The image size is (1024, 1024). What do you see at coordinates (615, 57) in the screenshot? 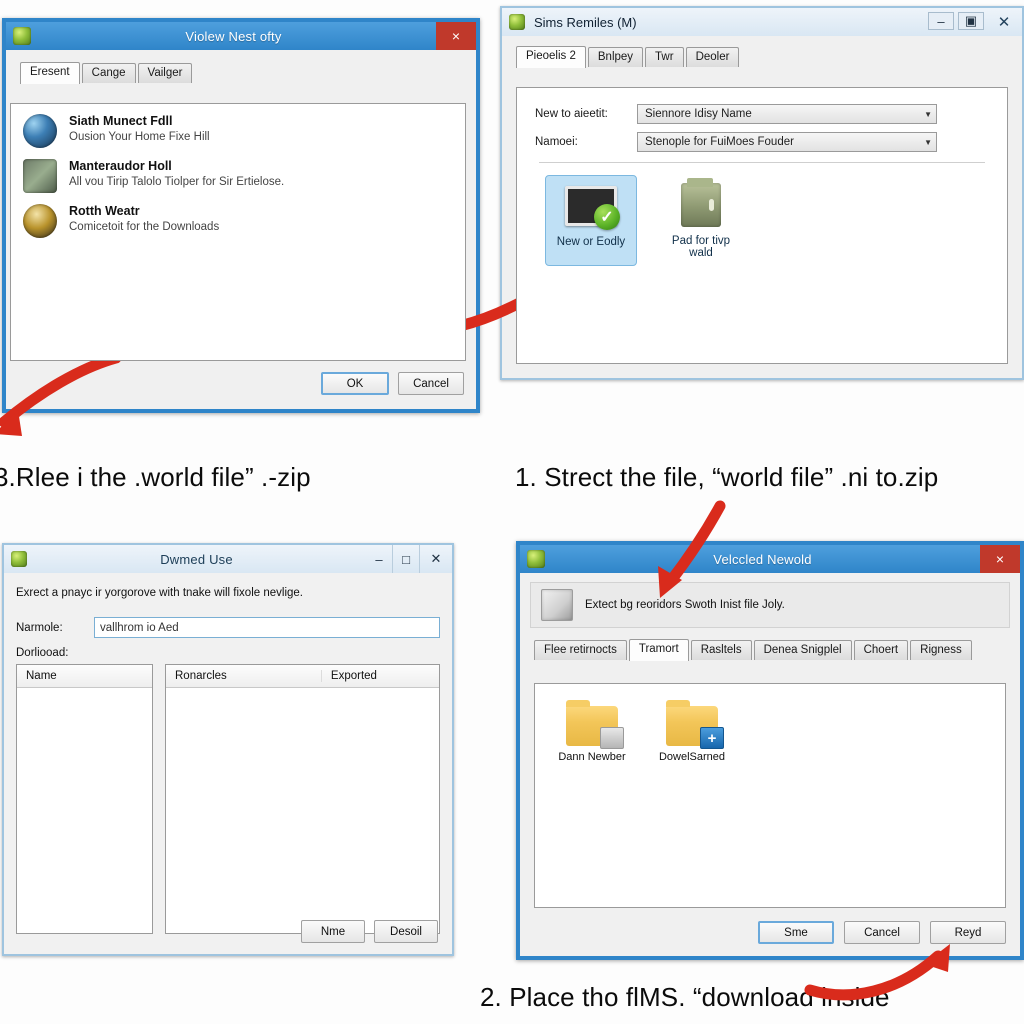
I see `tab-bnlpey: Bnlpey` at bounding box center [615, 57].